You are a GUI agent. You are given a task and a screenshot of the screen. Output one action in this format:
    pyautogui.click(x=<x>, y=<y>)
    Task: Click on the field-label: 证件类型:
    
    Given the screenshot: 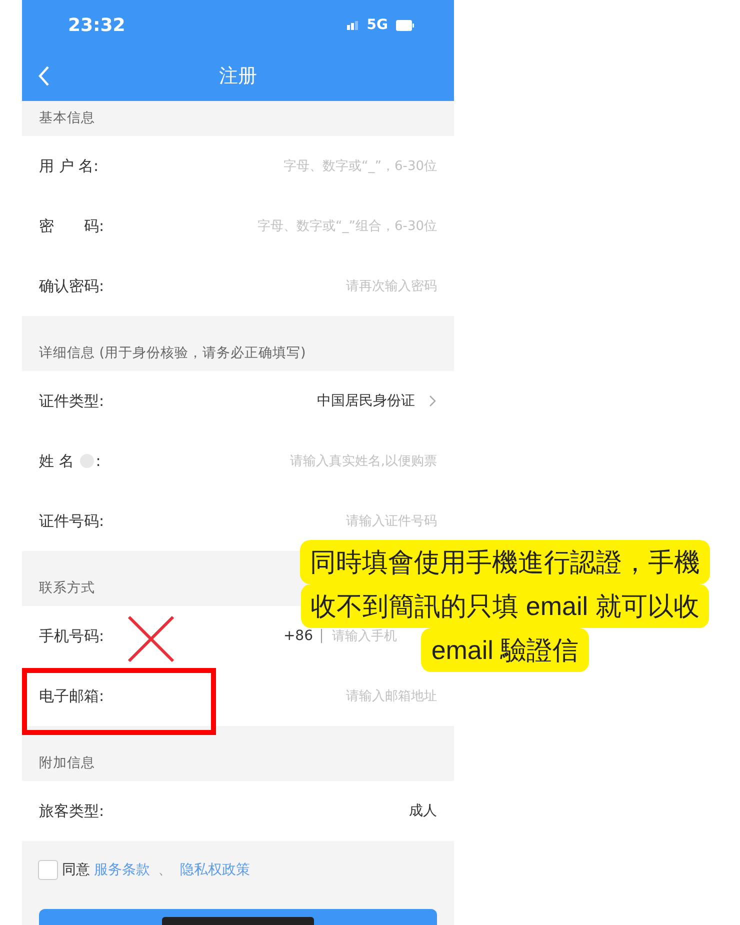 What is the action you would take?
    pyautogui.click(x=71, y=401)
    